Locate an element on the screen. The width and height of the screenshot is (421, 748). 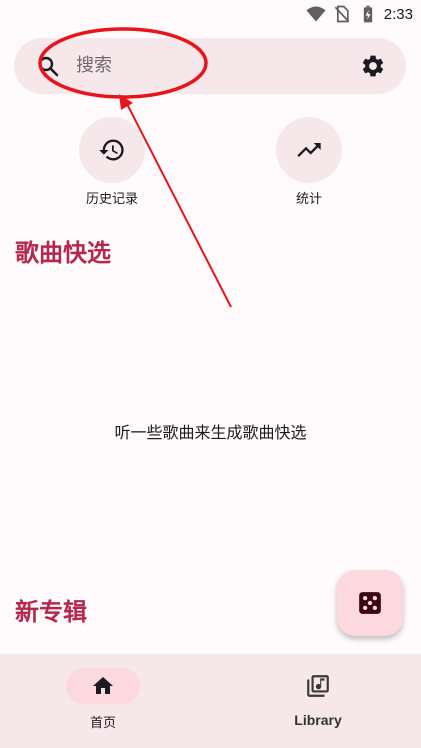
nav-home-pill is located at coordinates (103, 686).